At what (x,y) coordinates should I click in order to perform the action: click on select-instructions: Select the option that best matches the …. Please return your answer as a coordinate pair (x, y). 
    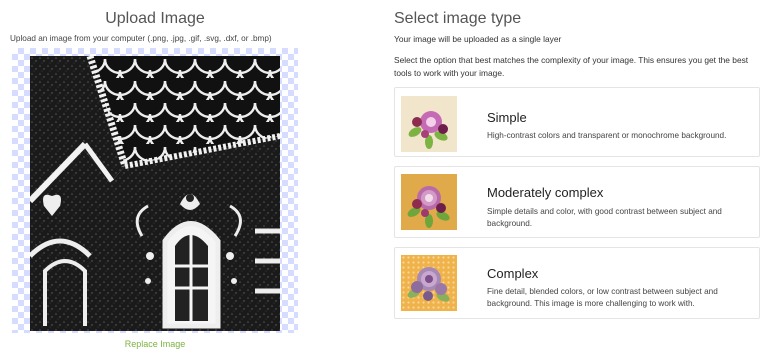
    Looking at the image, I should click on (571, 66).